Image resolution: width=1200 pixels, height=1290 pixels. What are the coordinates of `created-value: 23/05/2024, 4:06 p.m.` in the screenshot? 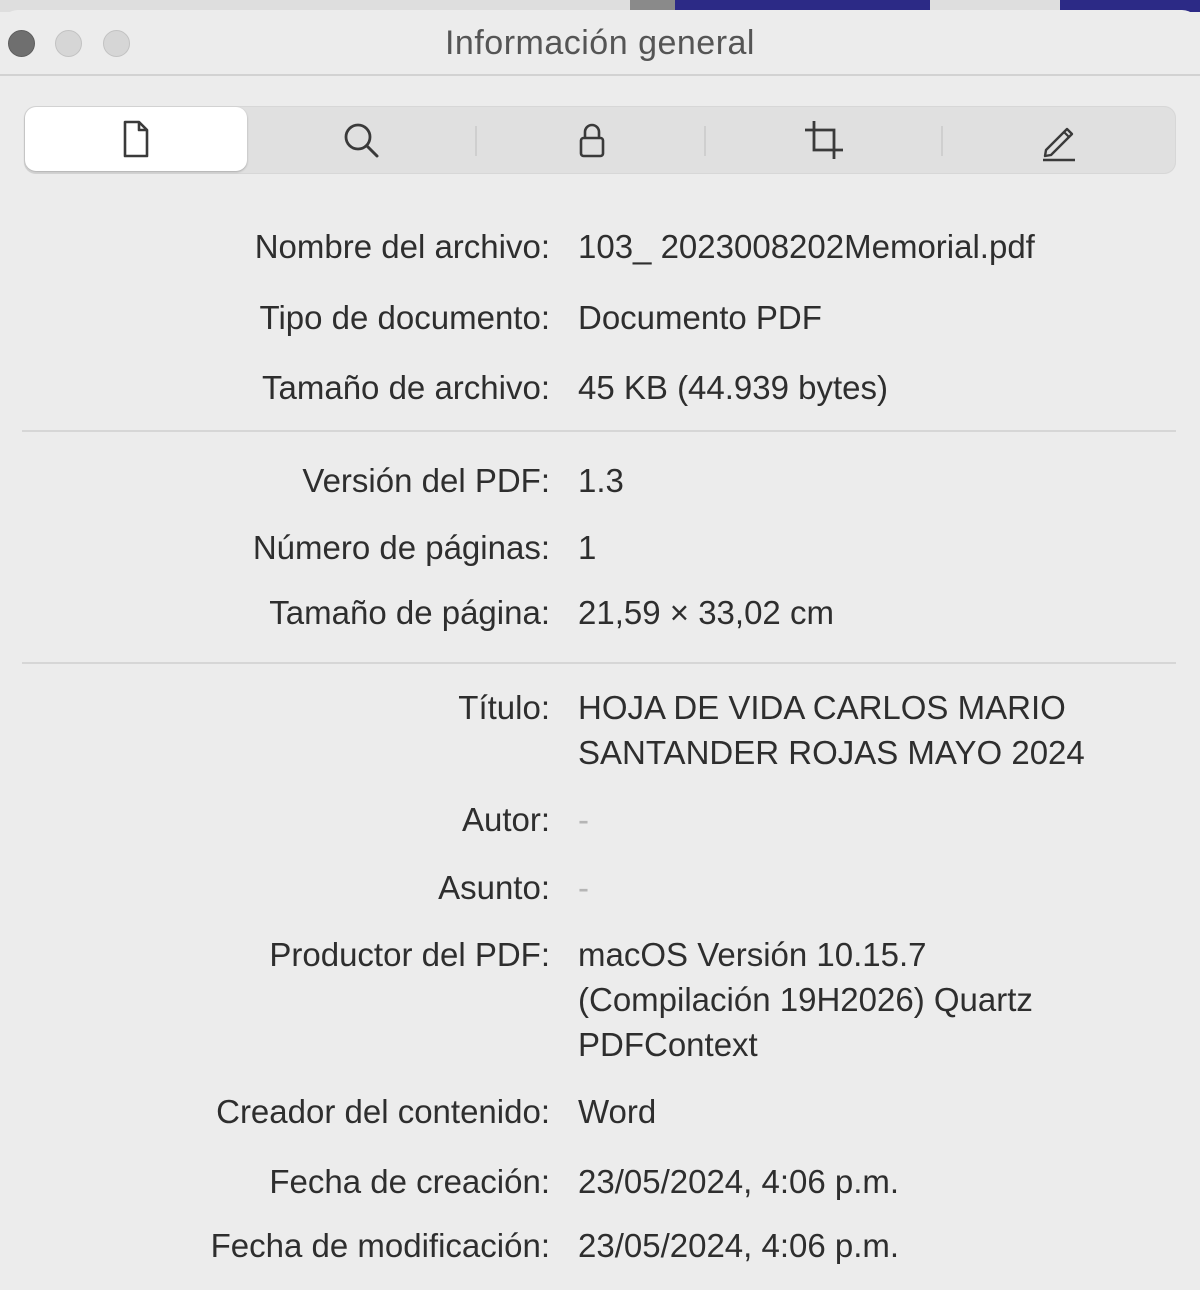 It's located at (868, 1181).